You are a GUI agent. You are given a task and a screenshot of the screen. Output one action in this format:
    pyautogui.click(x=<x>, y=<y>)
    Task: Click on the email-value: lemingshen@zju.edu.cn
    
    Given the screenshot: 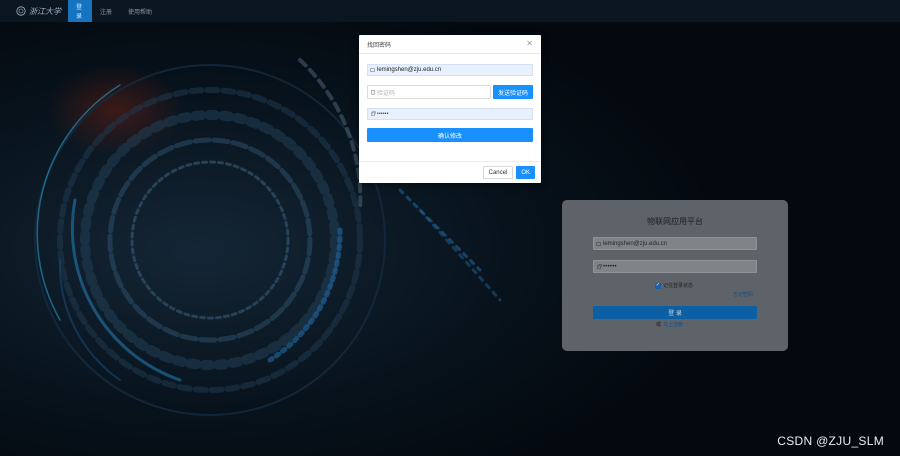 What is the action you would take?
    pyautogui.click(x=409, y=70)
    